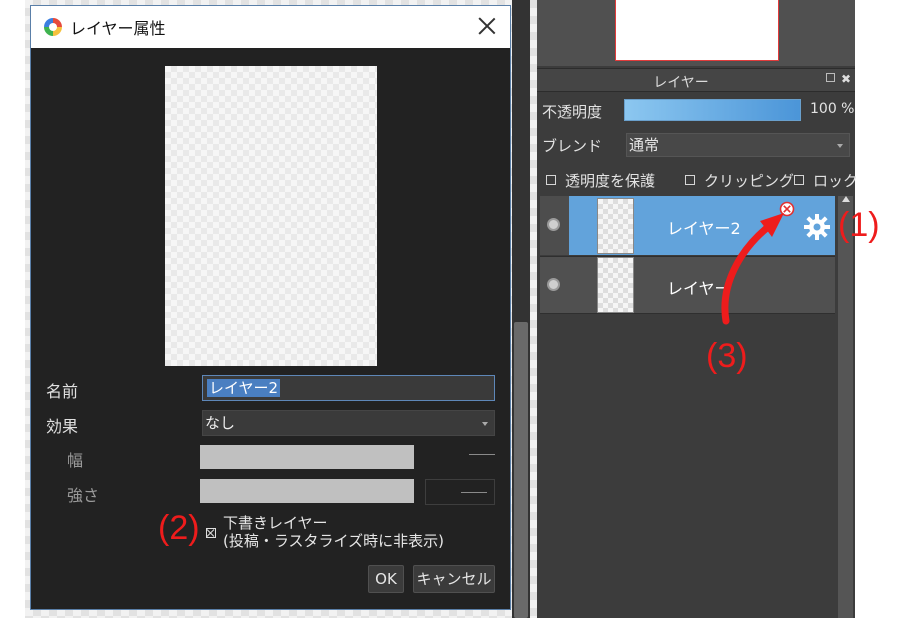 Image resolution: width=900 pixels, height=618 pixels. Describe the element at coordinates (817, 227) in the screenshot. I see `gear-icon` at that location.